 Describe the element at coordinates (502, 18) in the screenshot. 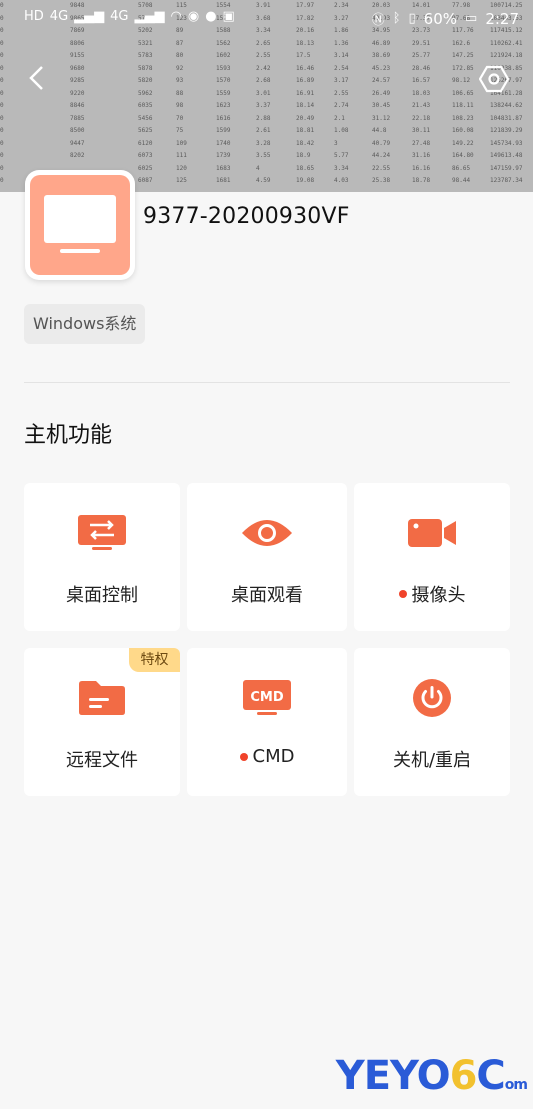

I see `clock: 2:27` at that location.